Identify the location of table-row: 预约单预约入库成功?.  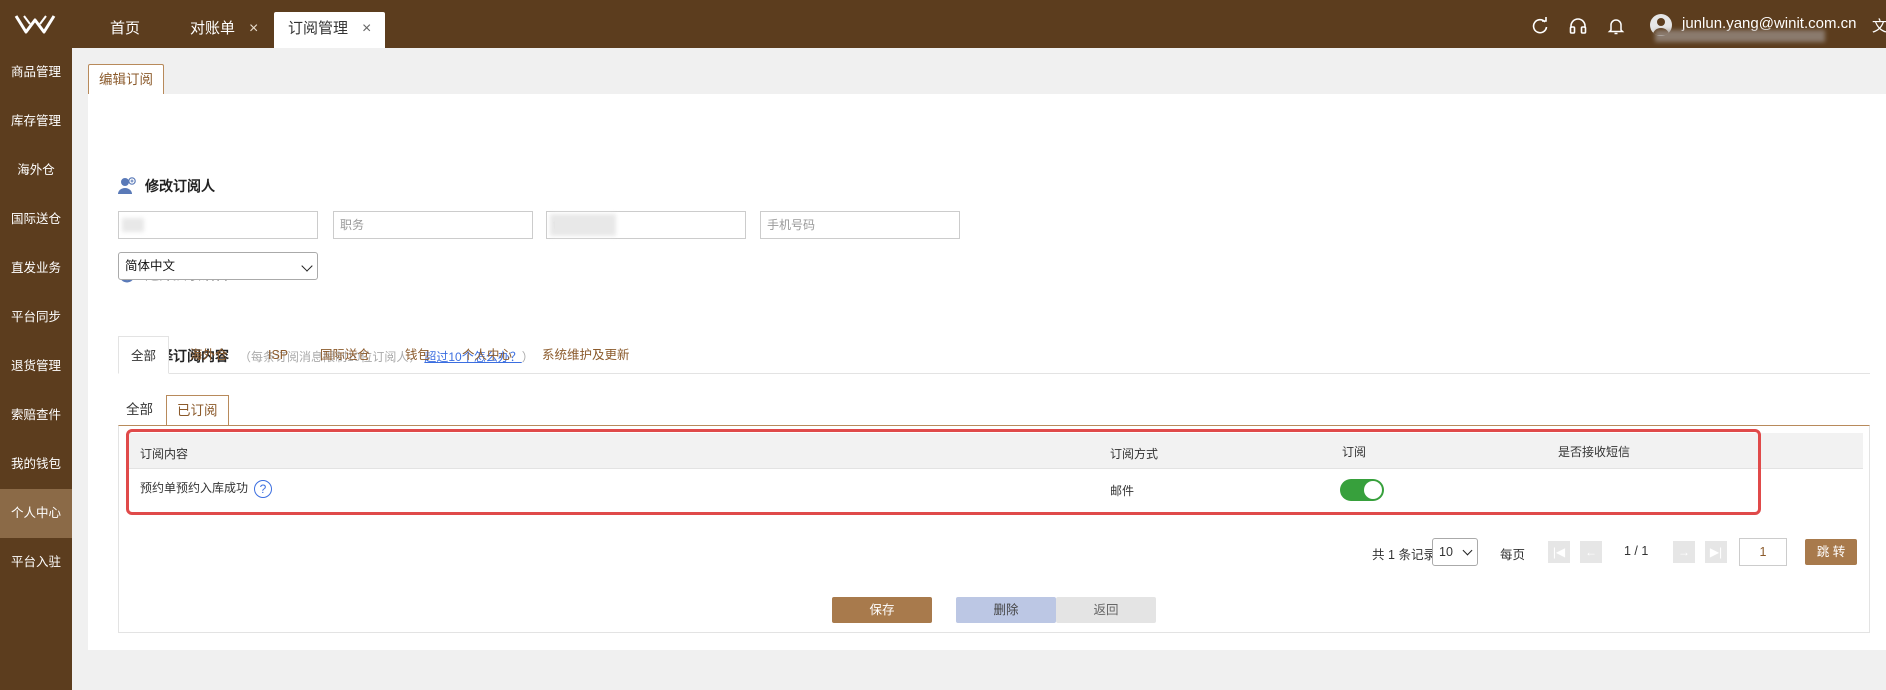
(206, 488).